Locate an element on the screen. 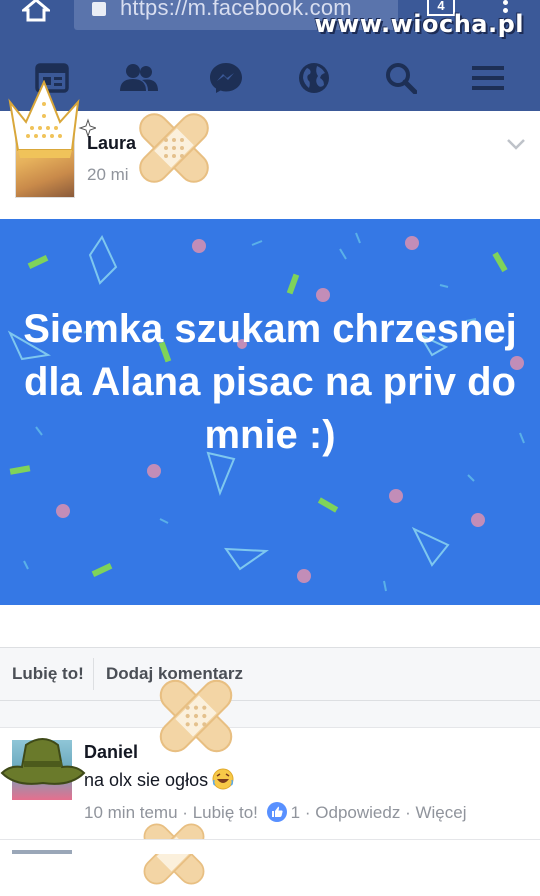  comment-body: na olx sie ogłos is located at coordinates (146, 780).